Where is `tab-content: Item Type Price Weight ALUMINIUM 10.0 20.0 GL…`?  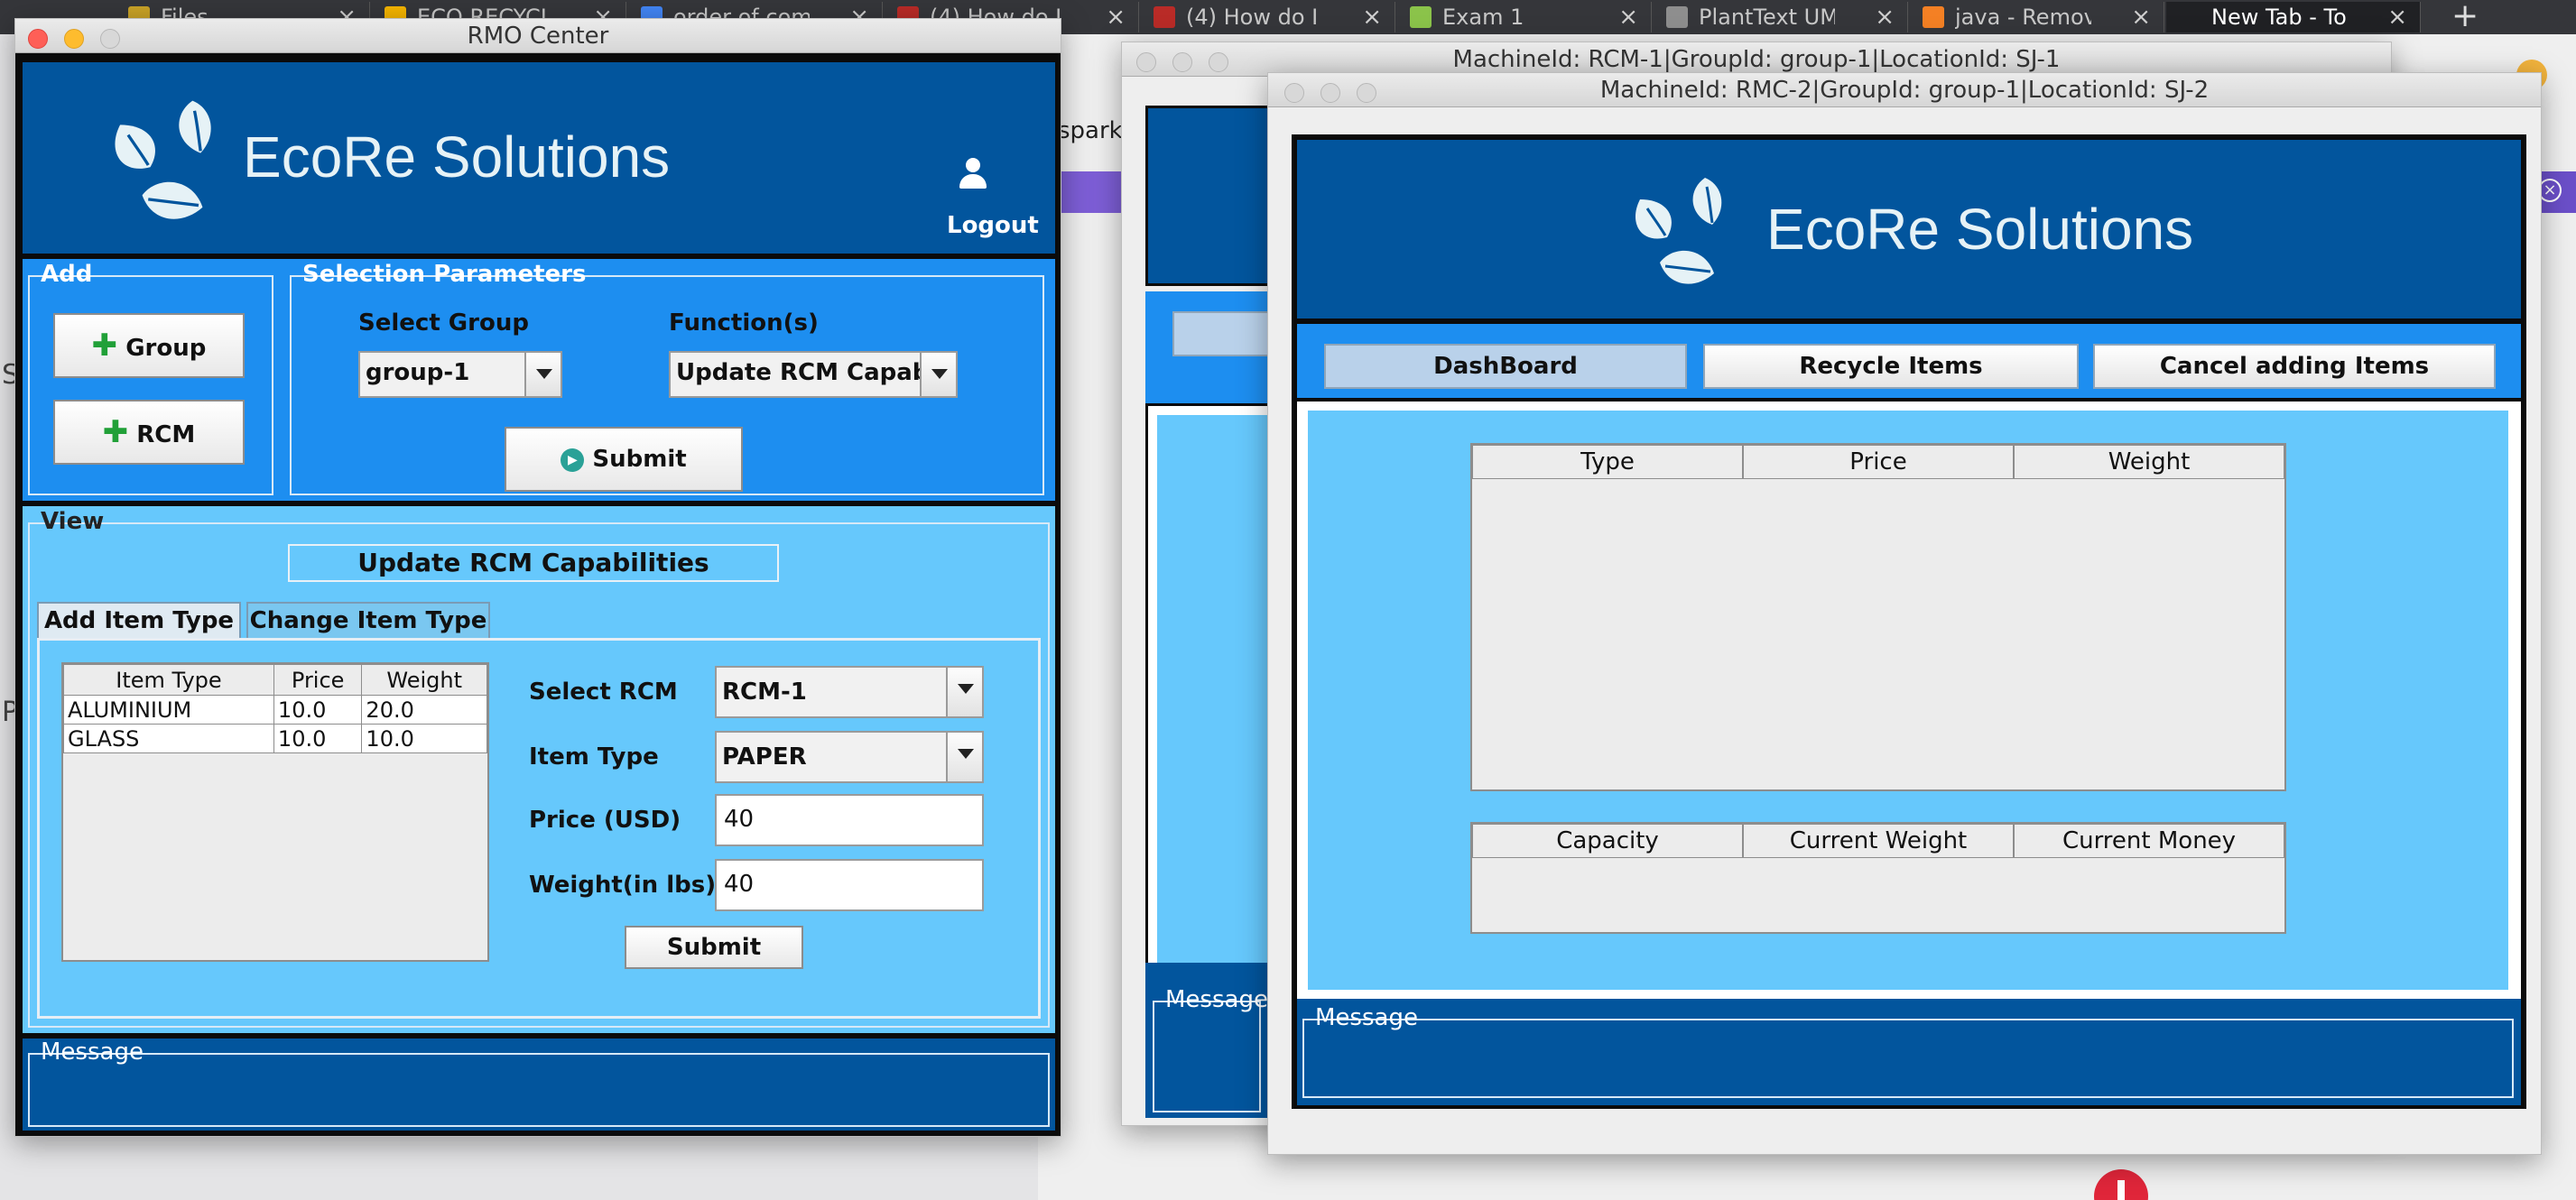 tab-content: Item Type Price Weight ALUMINIUM 10.0 20.0 GL… is located at coordinates (539, 828).